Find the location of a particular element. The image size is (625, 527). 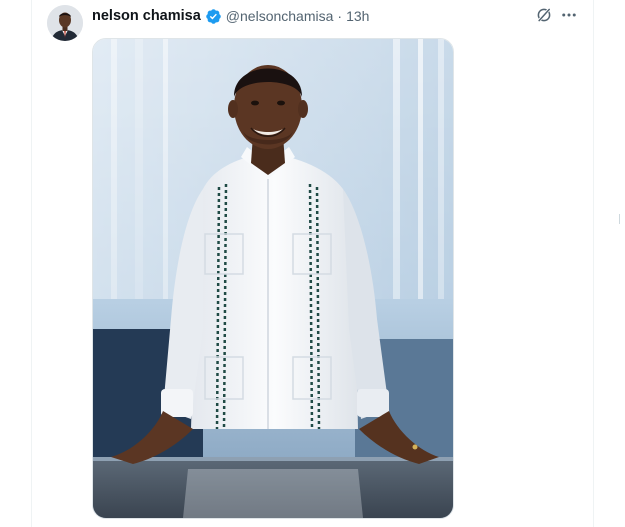

tweet-header: nelson chamisa @nelsonchamisa · 13h is located at coordinates (230, 16).